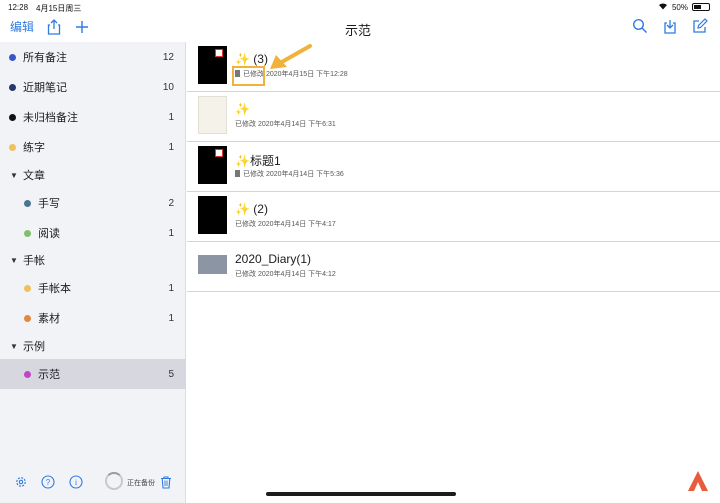 The image size is (720, 503). What do you see at coordinates (640, 26) in the screenshot?
I see `search-icon` at bounding box center [640, 26].